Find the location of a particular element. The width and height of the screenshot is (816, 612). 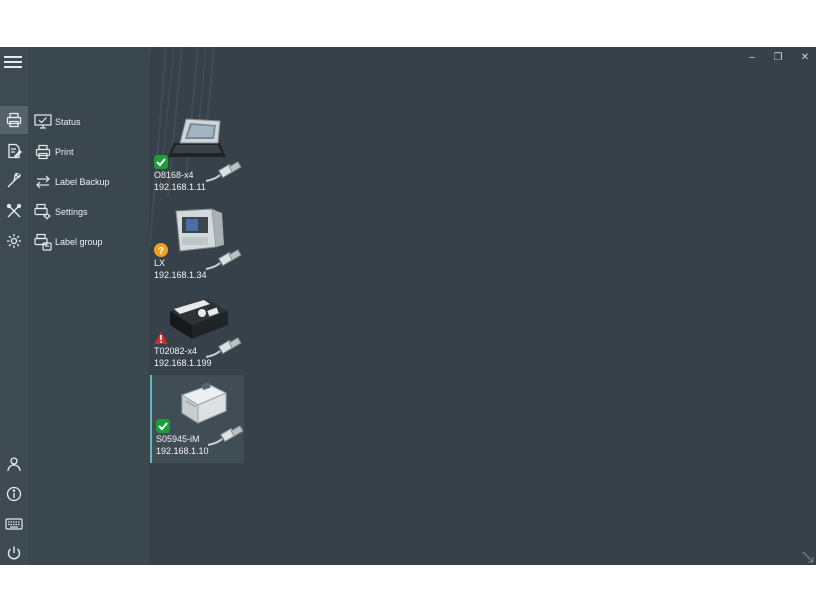

rail-settings-button is located at coordinates (14, 241).